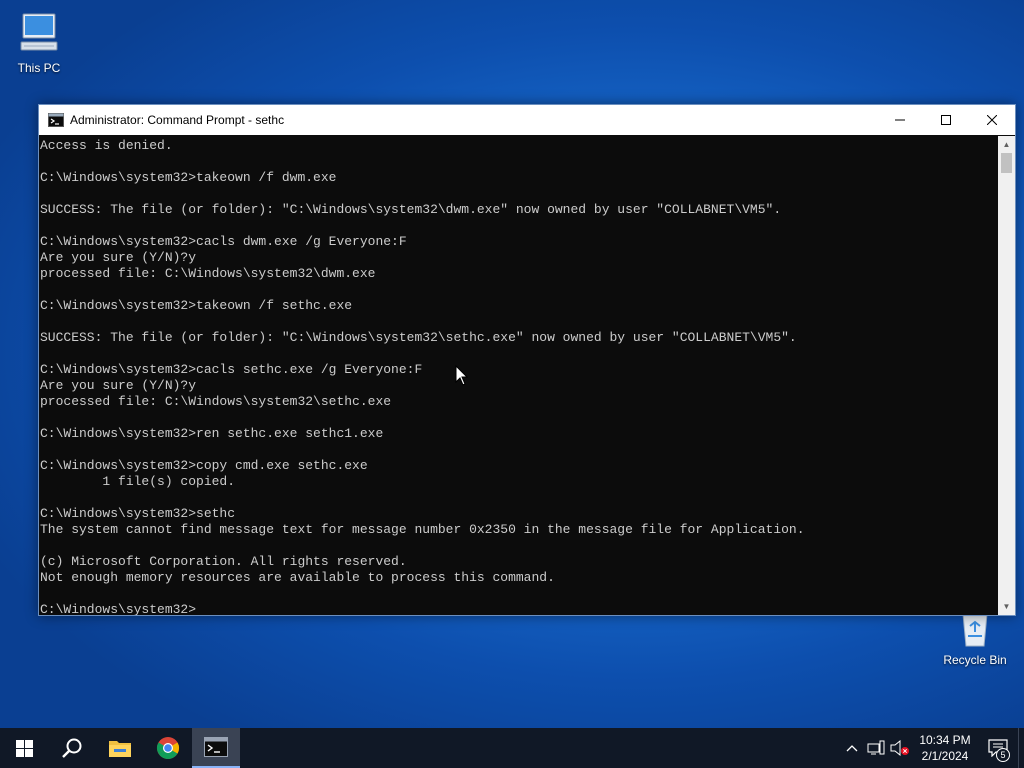  I want to click on this-pc-desktop-icon: This PC, so click(39, 42).